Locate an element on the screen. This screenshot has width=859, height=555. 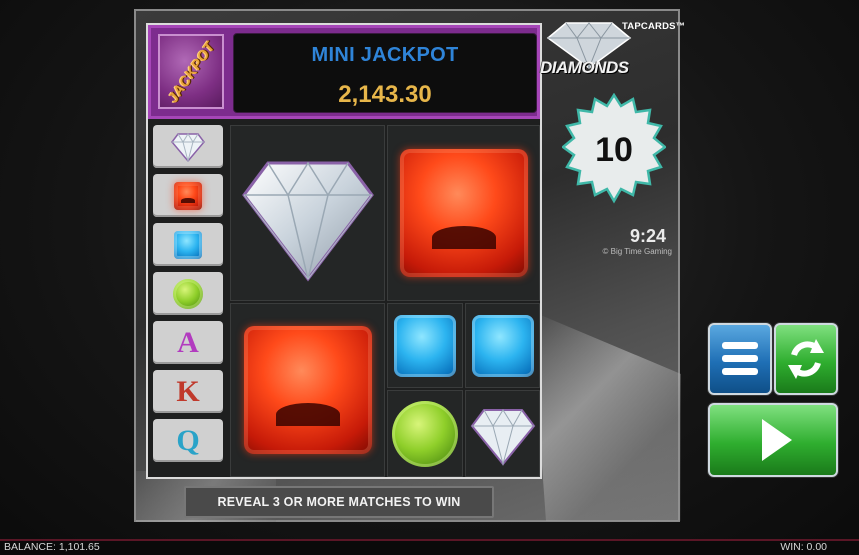
paytable-letter-q: Q is located at coordinates (188, 440).